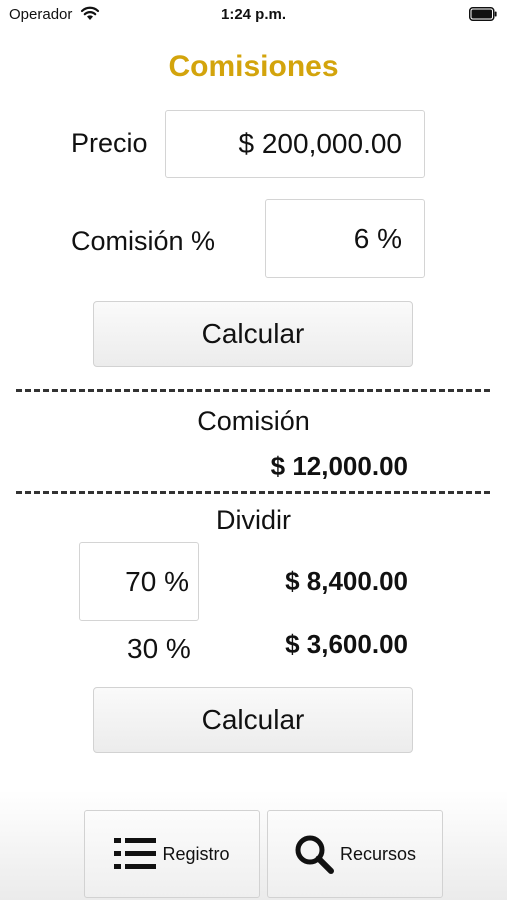 The height and width of the screenshot is (900, 507). I want to click on comision-result-amount: $ 12,000.00, so click(339, 466).